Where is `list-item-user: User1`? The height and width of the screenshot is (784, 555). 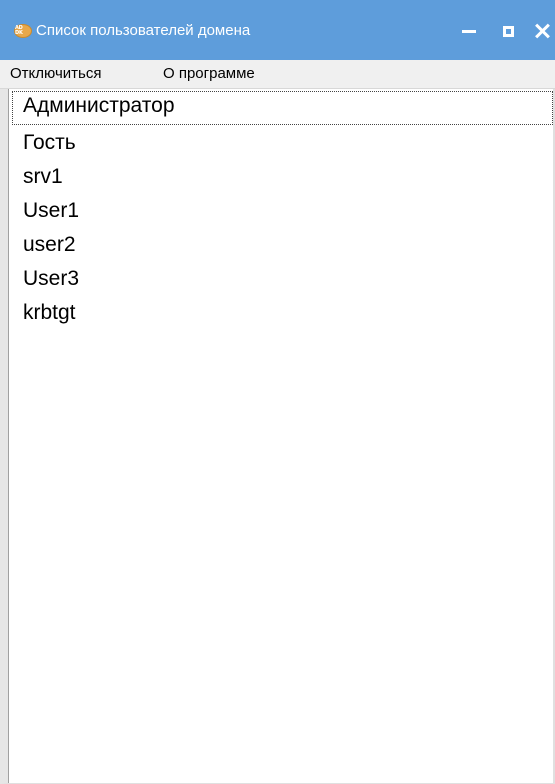 list-item-user: User1 is located at coordinates (282, 213).